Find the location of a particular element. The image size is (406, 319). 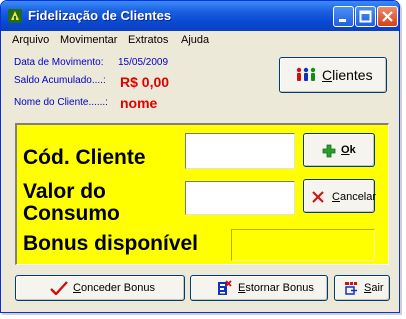

balance-label: Saldo Acumulado....: is located at coordinates (60, 80).